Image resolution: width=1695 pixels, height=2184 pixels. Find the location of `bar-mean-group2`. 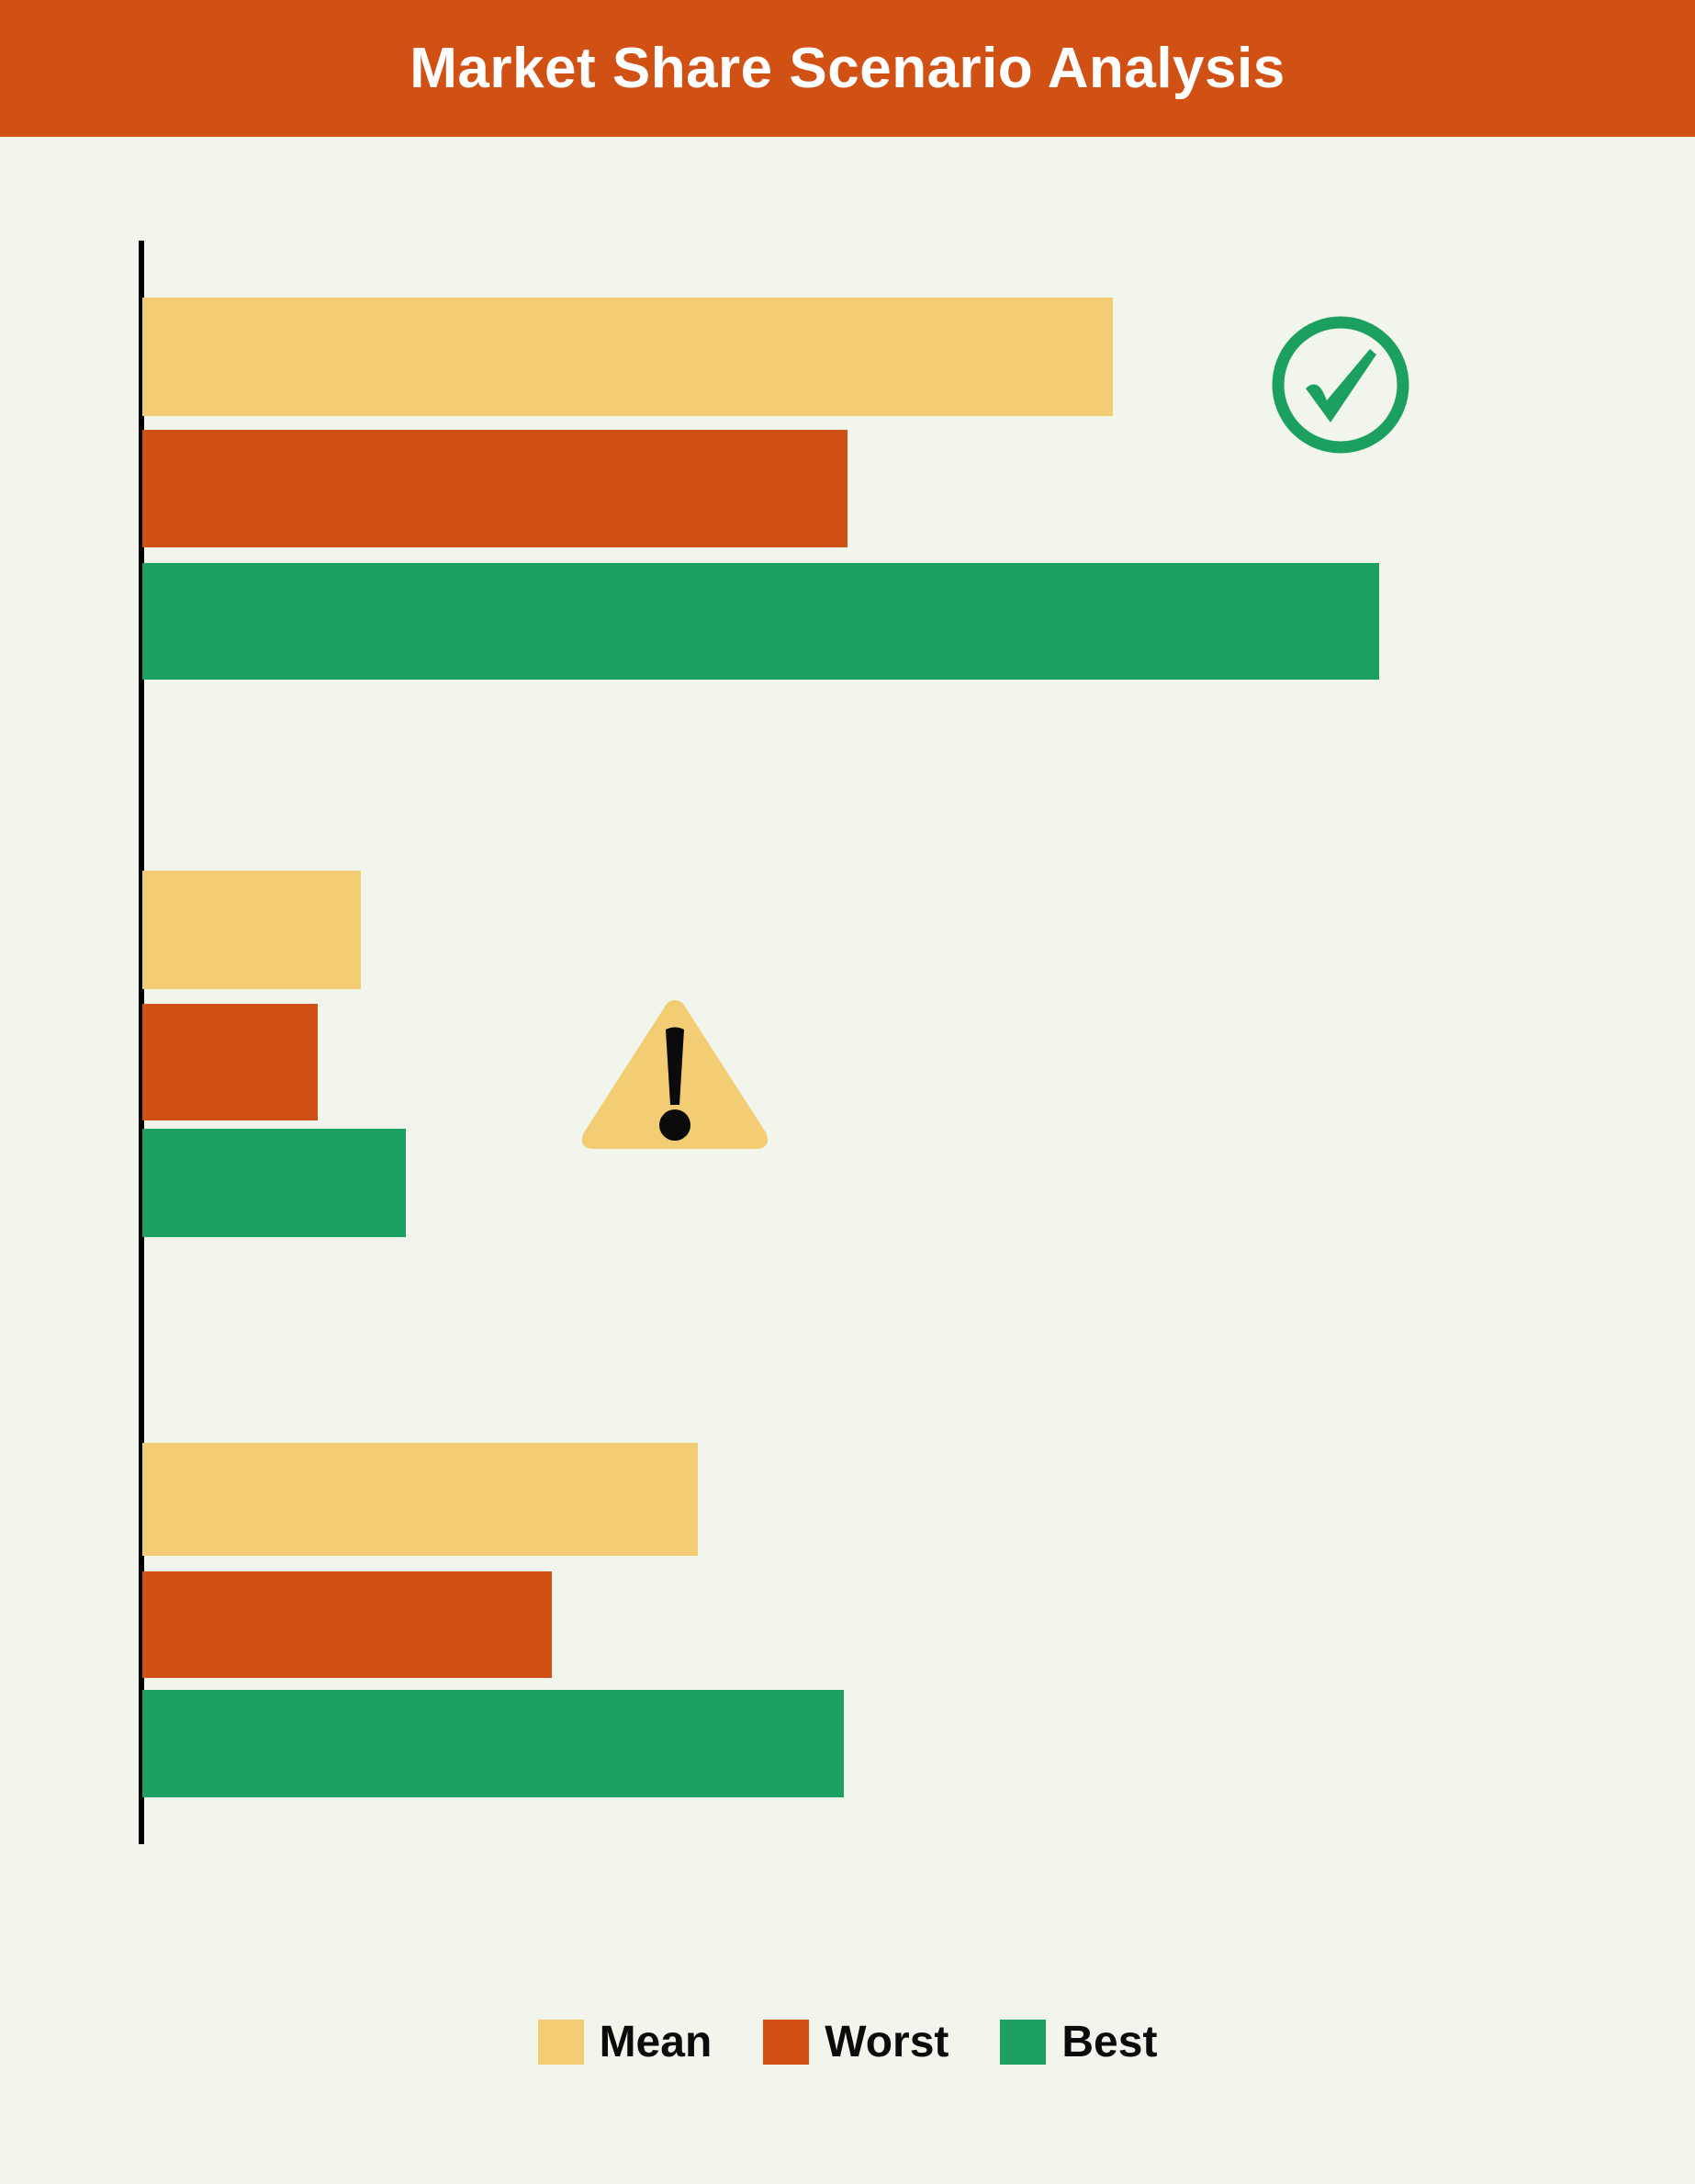

bar-mean-group2 is located at coordinates (420, 1499).